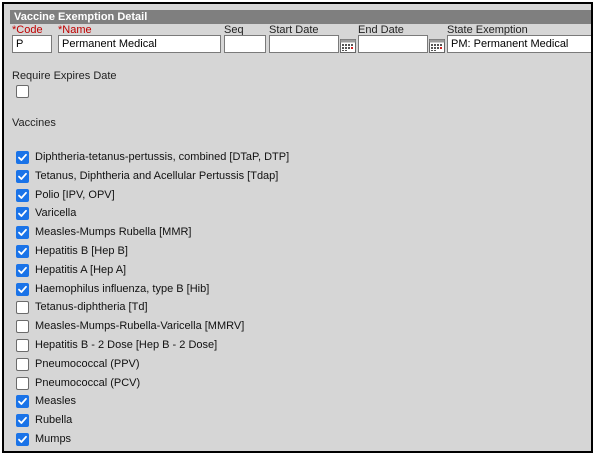 This screenshot has width=599, height=459. What do you see at coordinates (126, 345) in the screenshot?
I see `vaccine-label: Hepatitis B - 2 Dose [Hep B - 2 Dose]` at bounding box center [126, 345].